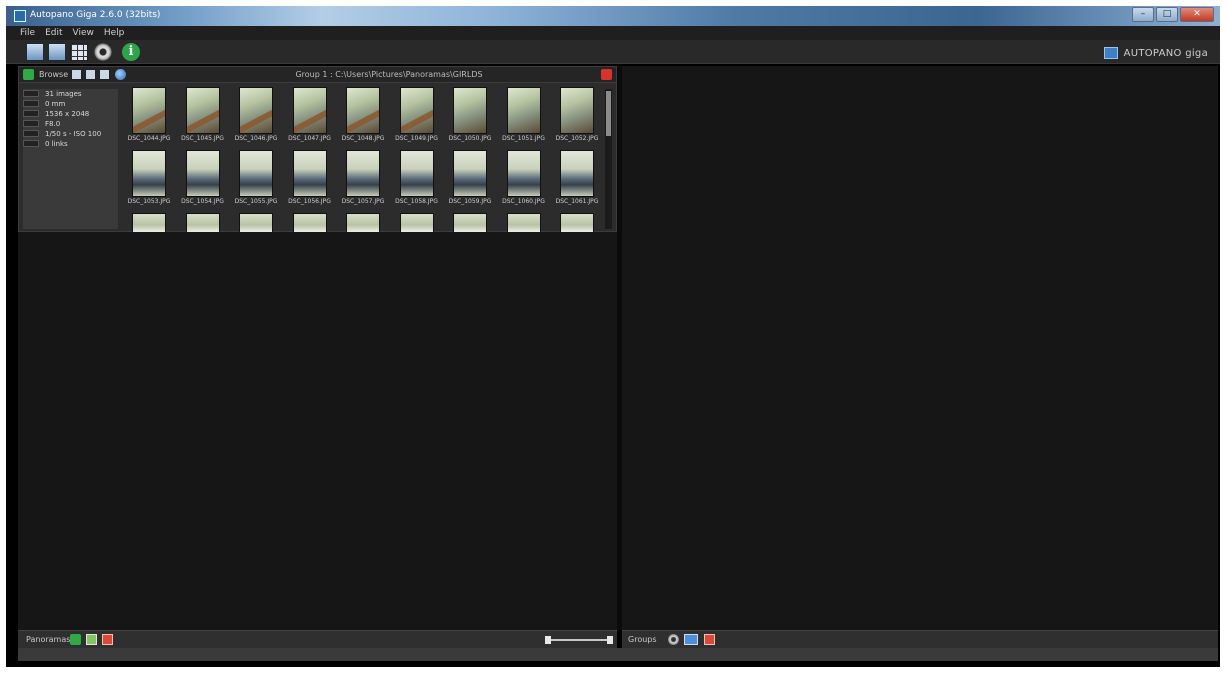  What do you see at coordinates (256, 201) in the screenshot?
I see `thumbnail-caption: DSC_1055.JPG` at bounding box center [256, 201].